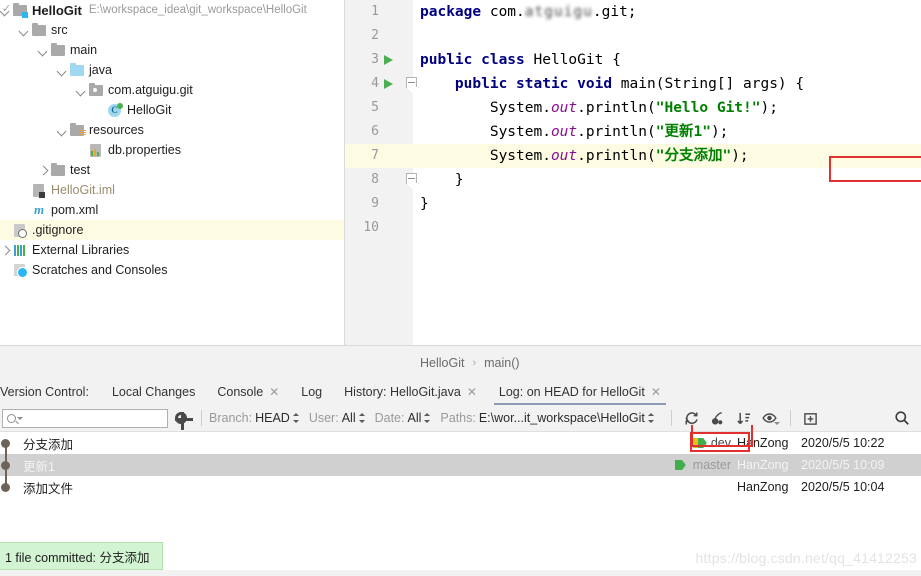 This screenshot has height=576, width=921. What do you see at coordinates (410, 391) in the screenshot?
I see `vcs-tab-history-hellogit-java: History: HelloGit.java ✕` at bounding box center [410, 391].